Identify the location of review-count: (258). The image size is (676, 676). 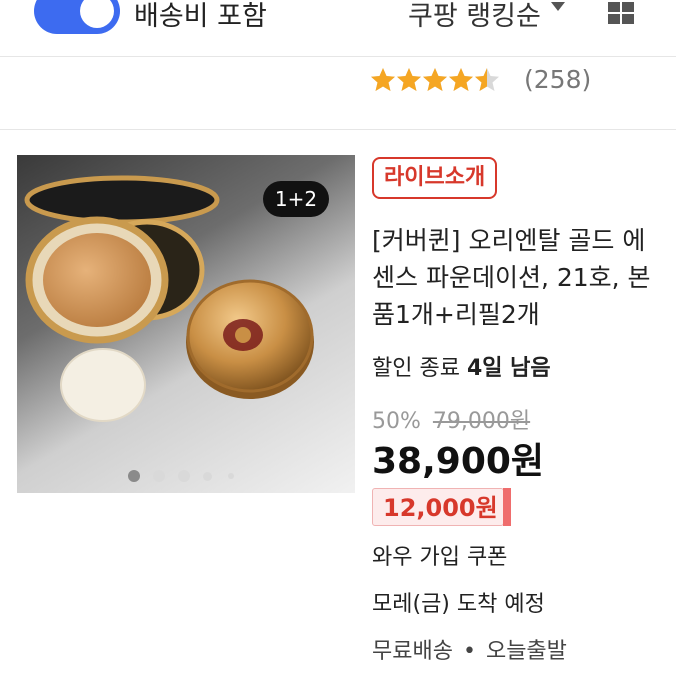
(557, 79).